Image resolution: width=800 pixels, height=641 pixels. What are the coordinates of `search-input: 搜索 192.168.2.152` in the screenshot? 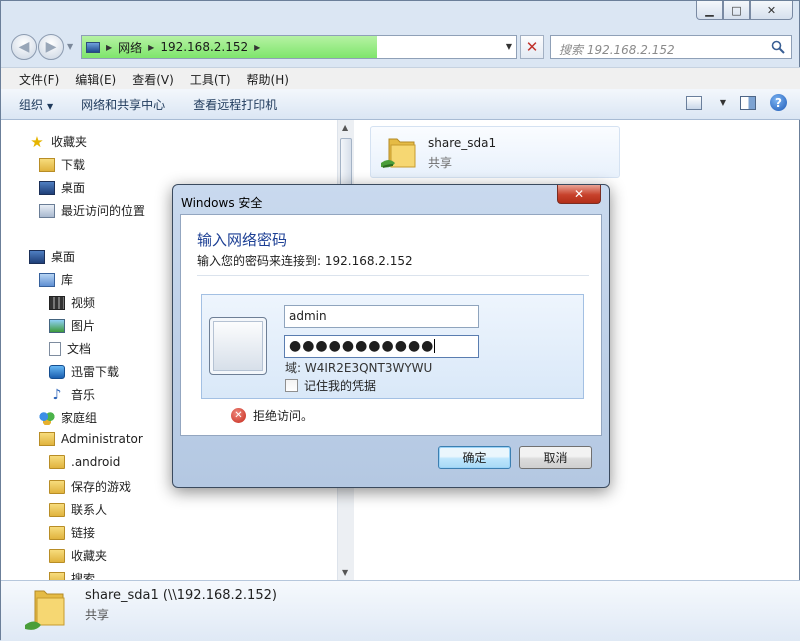 It's located at (671, 47).